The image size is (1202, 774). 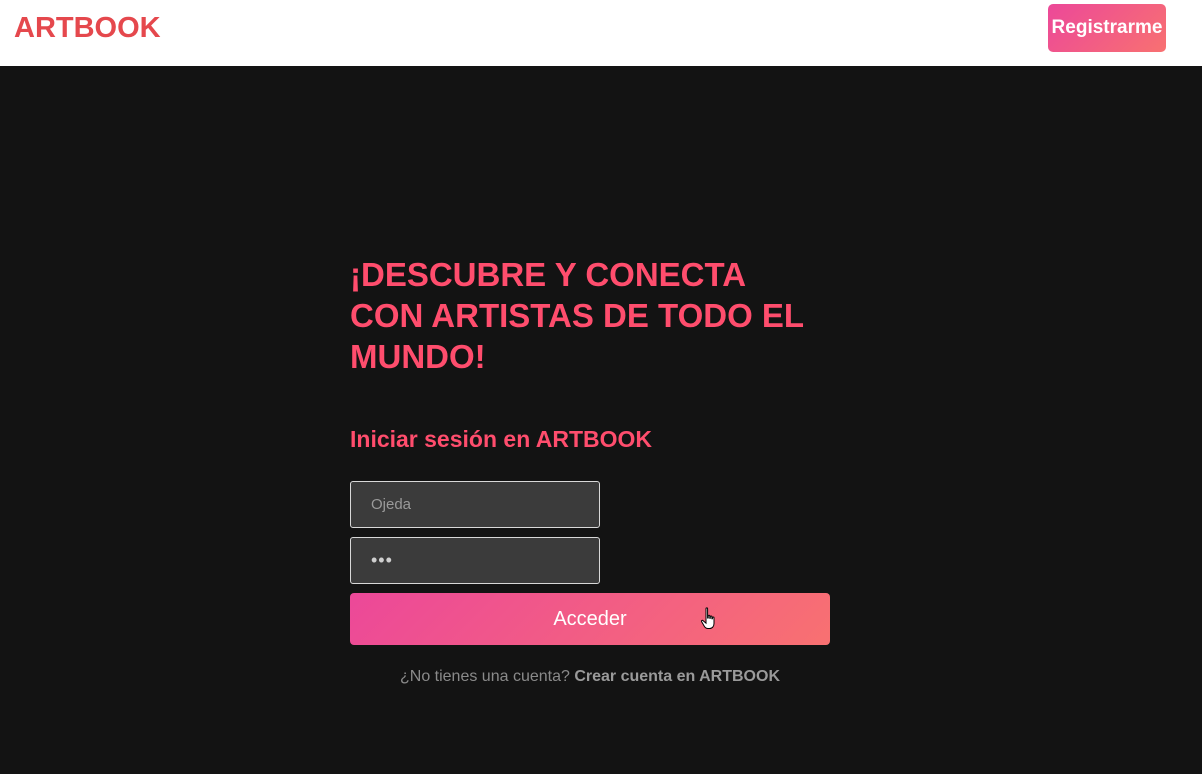 I want to click on register-button: Registrarme, so click(x=1107, y=28).